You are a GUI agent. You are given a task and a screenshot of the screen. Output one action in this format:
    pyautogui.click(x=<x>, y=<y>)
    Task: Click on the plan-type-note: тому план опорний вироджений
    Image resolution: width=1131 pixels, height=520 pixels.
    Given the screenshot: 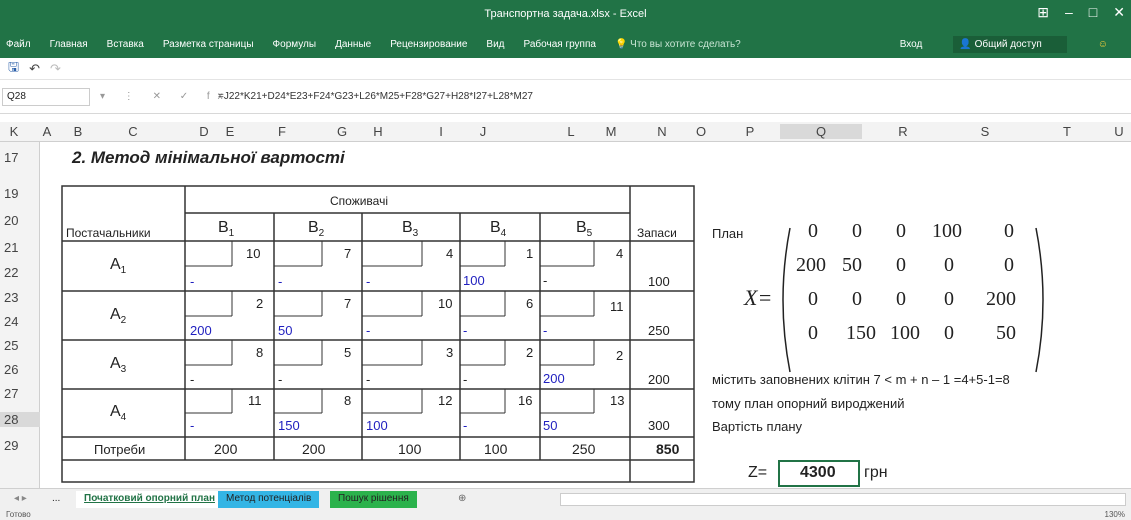 What is the action you would take?
    pyautogui.click(x=808, y=403)
    